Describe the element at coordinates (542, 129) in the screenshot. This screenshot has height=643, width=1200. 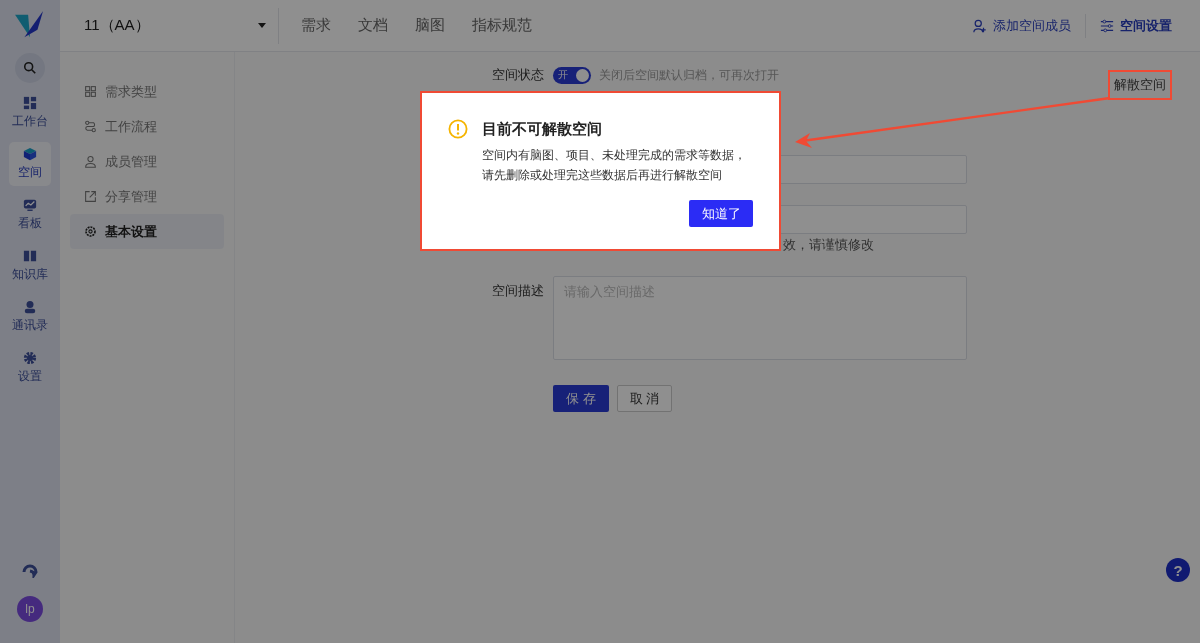
I see `dialog-title: 目前不可解散空间` at that location.